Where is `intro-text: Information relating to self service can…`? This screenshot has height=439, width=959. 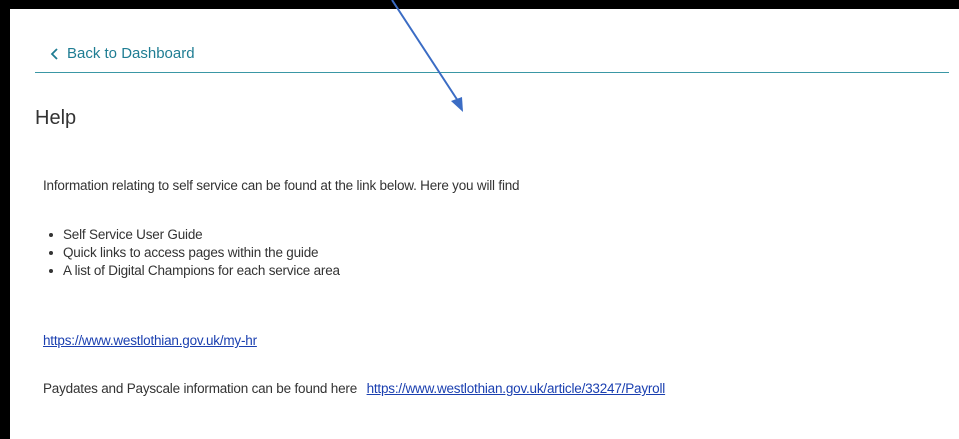 intro-text: Information relating to self service can… is located at coordinates (281, 185).